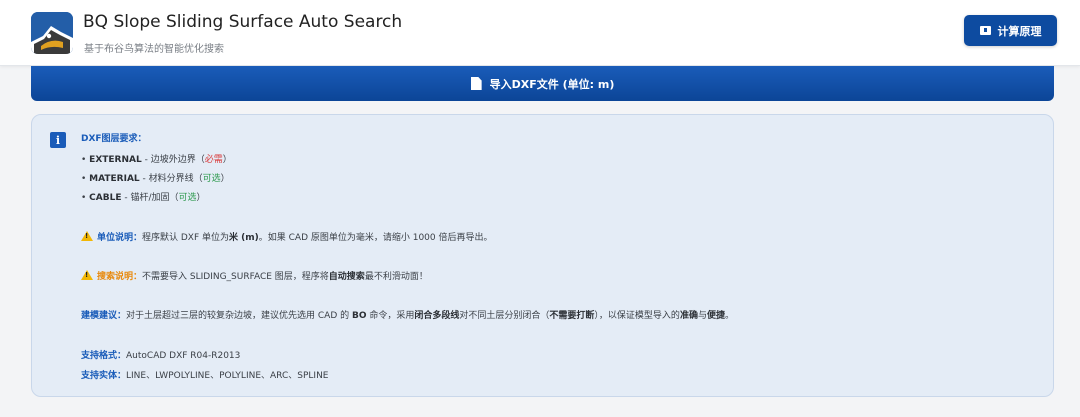  I want to click on calc-principle-label: 计算原理, so click(1019, 31).